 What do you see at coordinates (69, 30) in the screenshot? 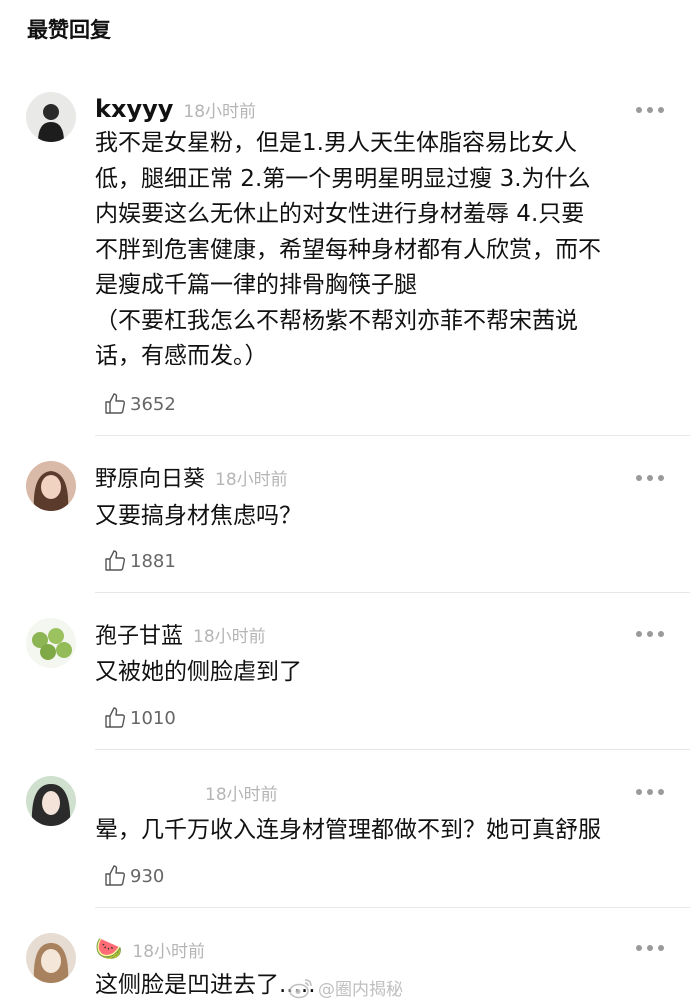
I see `section-title: 最赞回复` at bounding box center [69, 30].